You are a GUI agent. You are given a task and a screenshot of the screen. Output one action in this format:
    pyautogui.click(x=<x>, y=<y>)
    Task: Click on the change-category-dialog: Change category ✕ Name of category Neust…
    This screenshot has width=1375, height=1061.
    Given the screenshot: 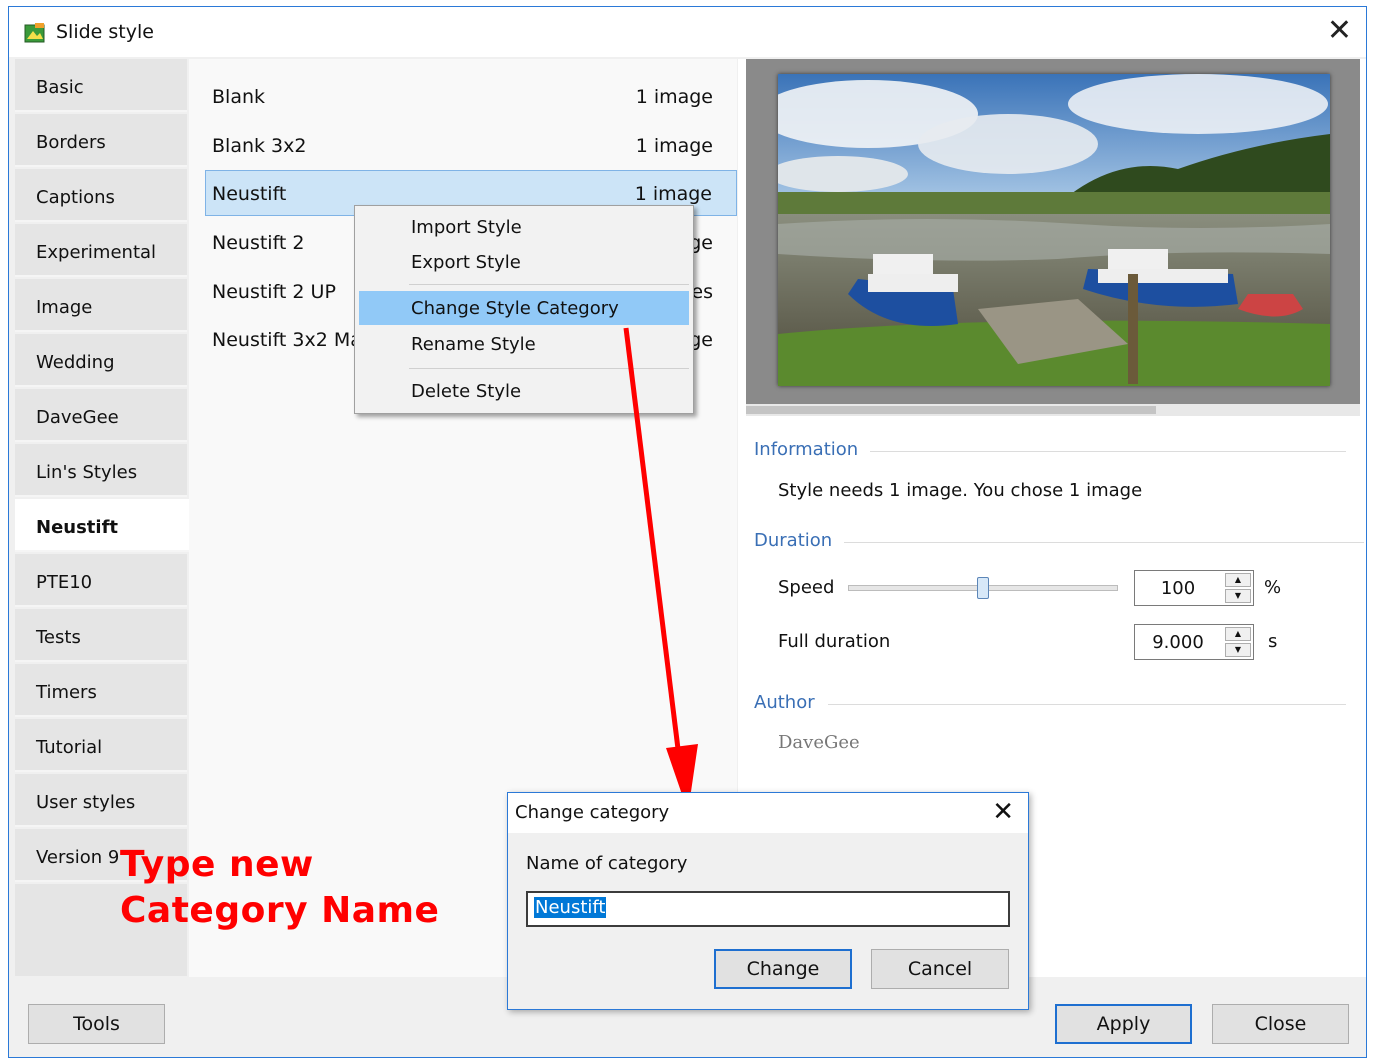 What is the action you would take?
    pyautogui.click(x=768, y=901)
    